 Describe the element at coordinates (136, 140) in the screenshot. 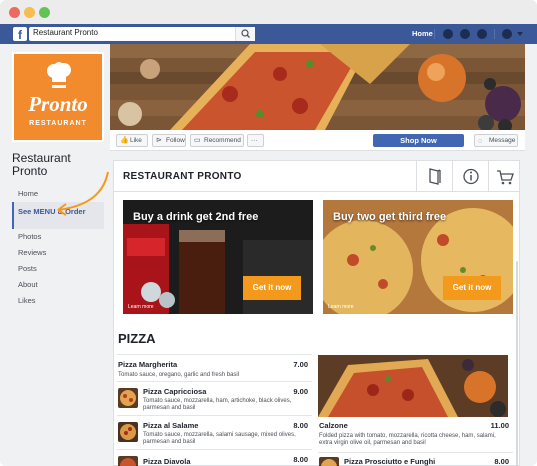

I see `like-button-label: Like` at that location.